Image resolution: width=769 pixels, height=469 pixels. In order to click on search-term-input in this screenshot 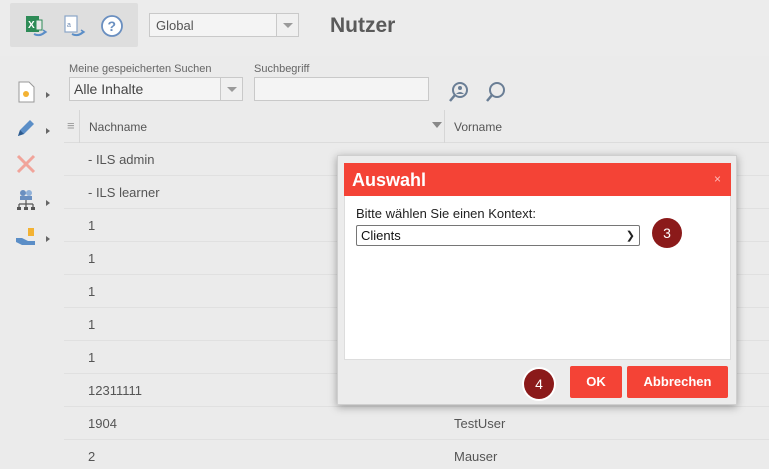, I will do `click(341, 89)`.